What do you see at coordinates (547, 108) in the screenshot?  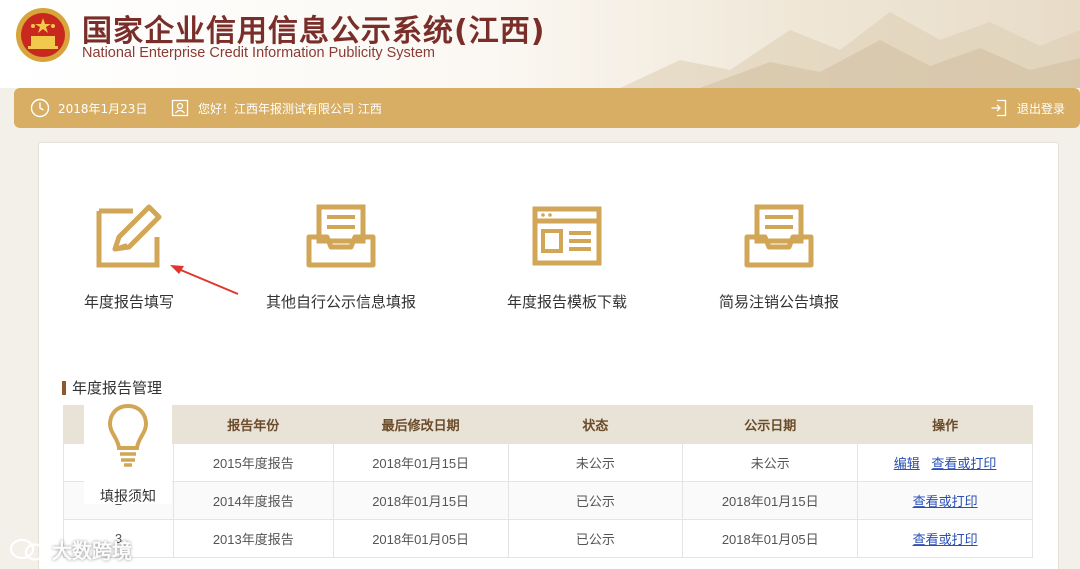 I see `info-bar: 2018年1月23日 您好！江西年报测试有限公司 江西 退出登录` at bounding box center [547, 108].